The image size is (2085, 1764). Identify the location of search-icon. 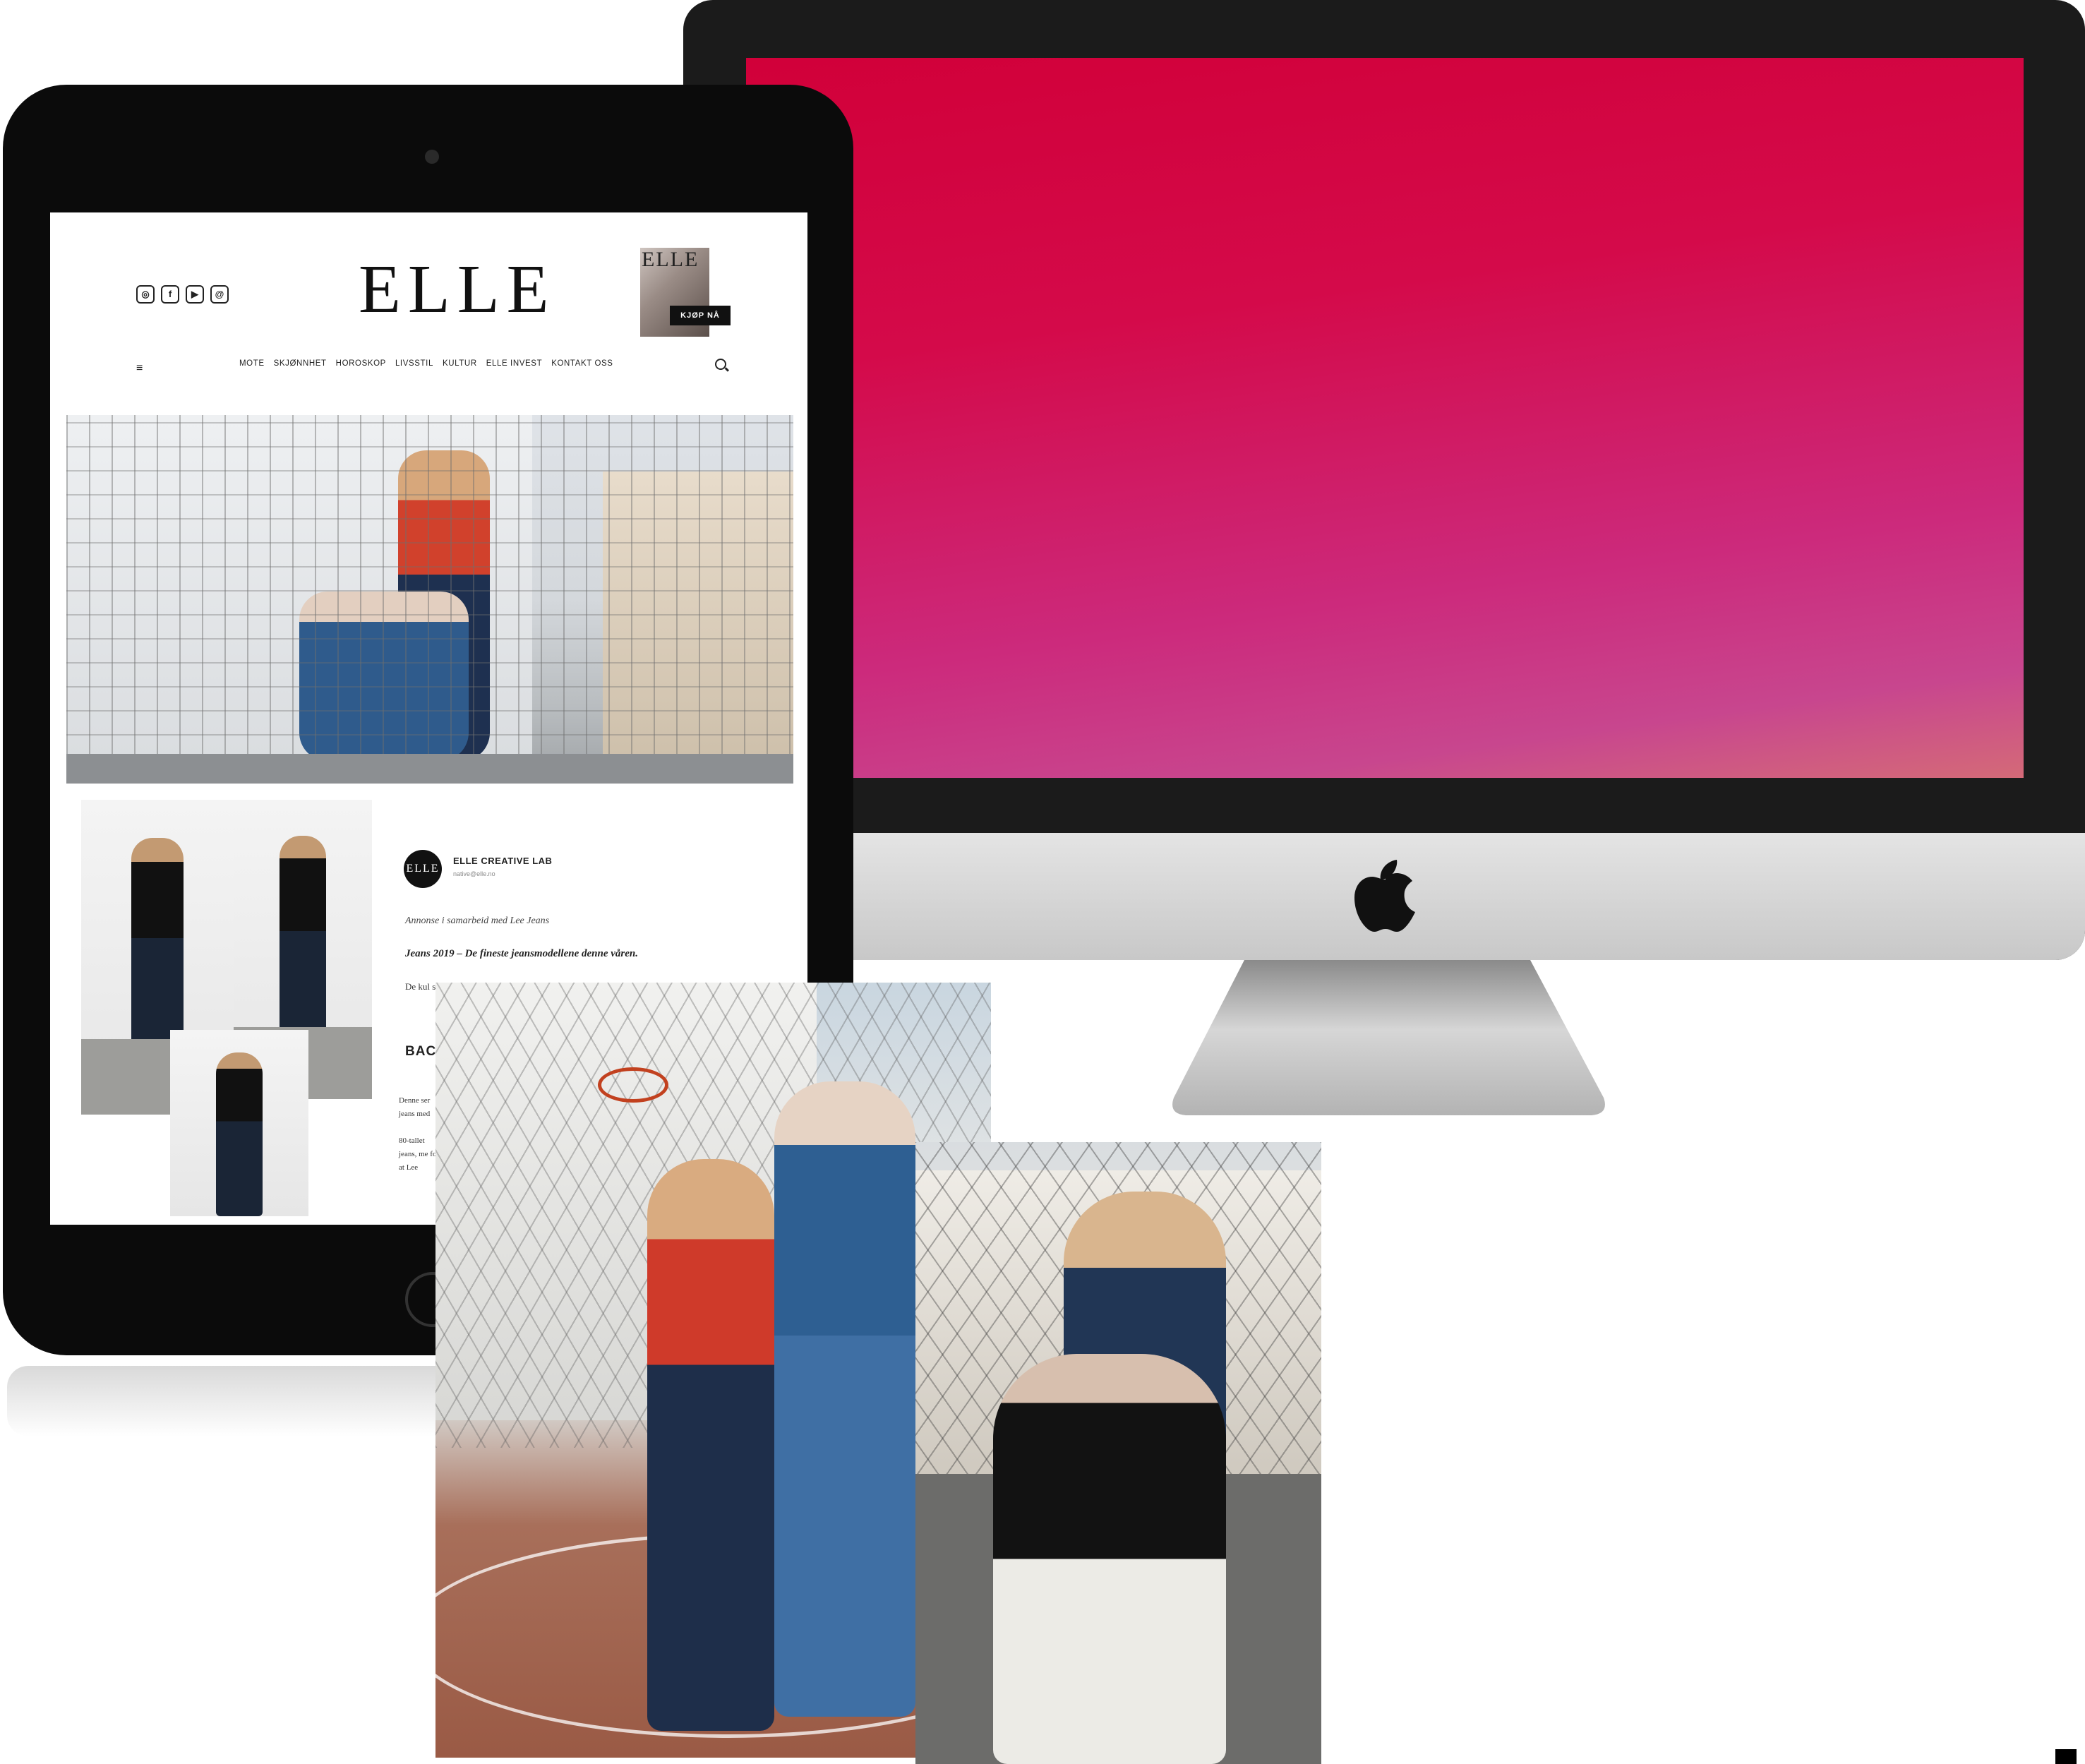
(720, 364).